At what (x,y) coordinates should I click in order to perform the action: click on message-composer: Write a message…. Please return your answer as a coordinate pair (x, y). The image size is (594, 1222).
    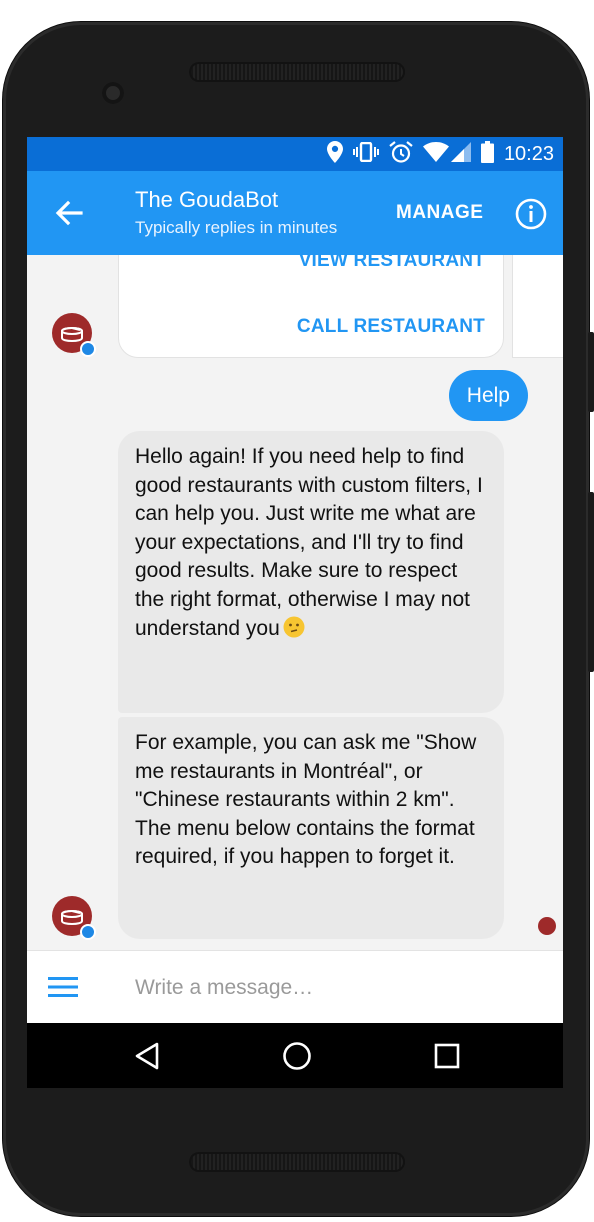
    Looking at the image, I should click on (295, 986).